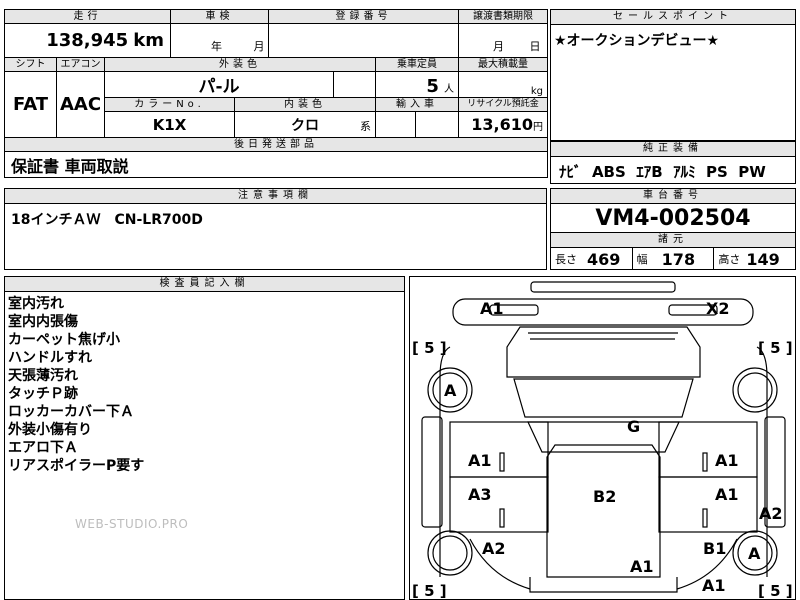 This screenshot has width=800, height=600. What do you see at coordinates (634, 426) in the screenshot?
I see `mark-hood: G` at bounding box center [634, 426].